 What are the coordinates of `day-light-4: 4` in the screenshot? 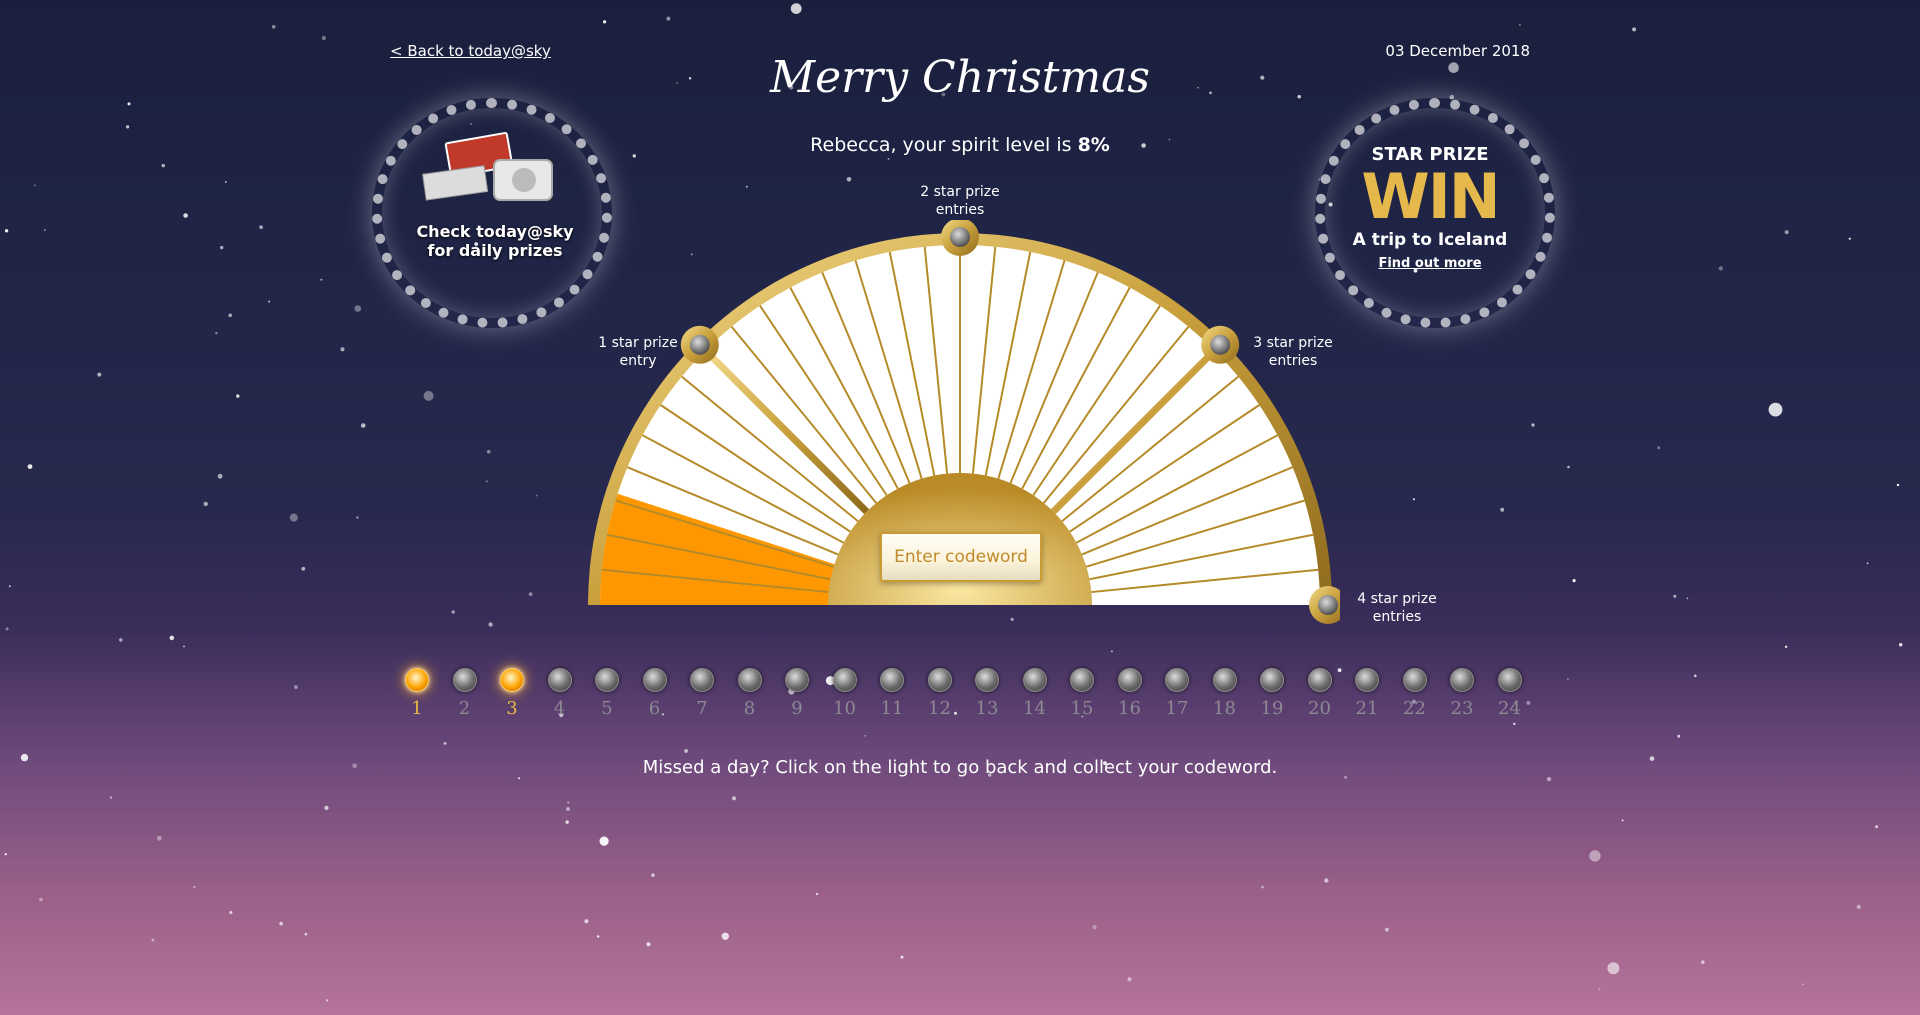 It's located at (560, 693).